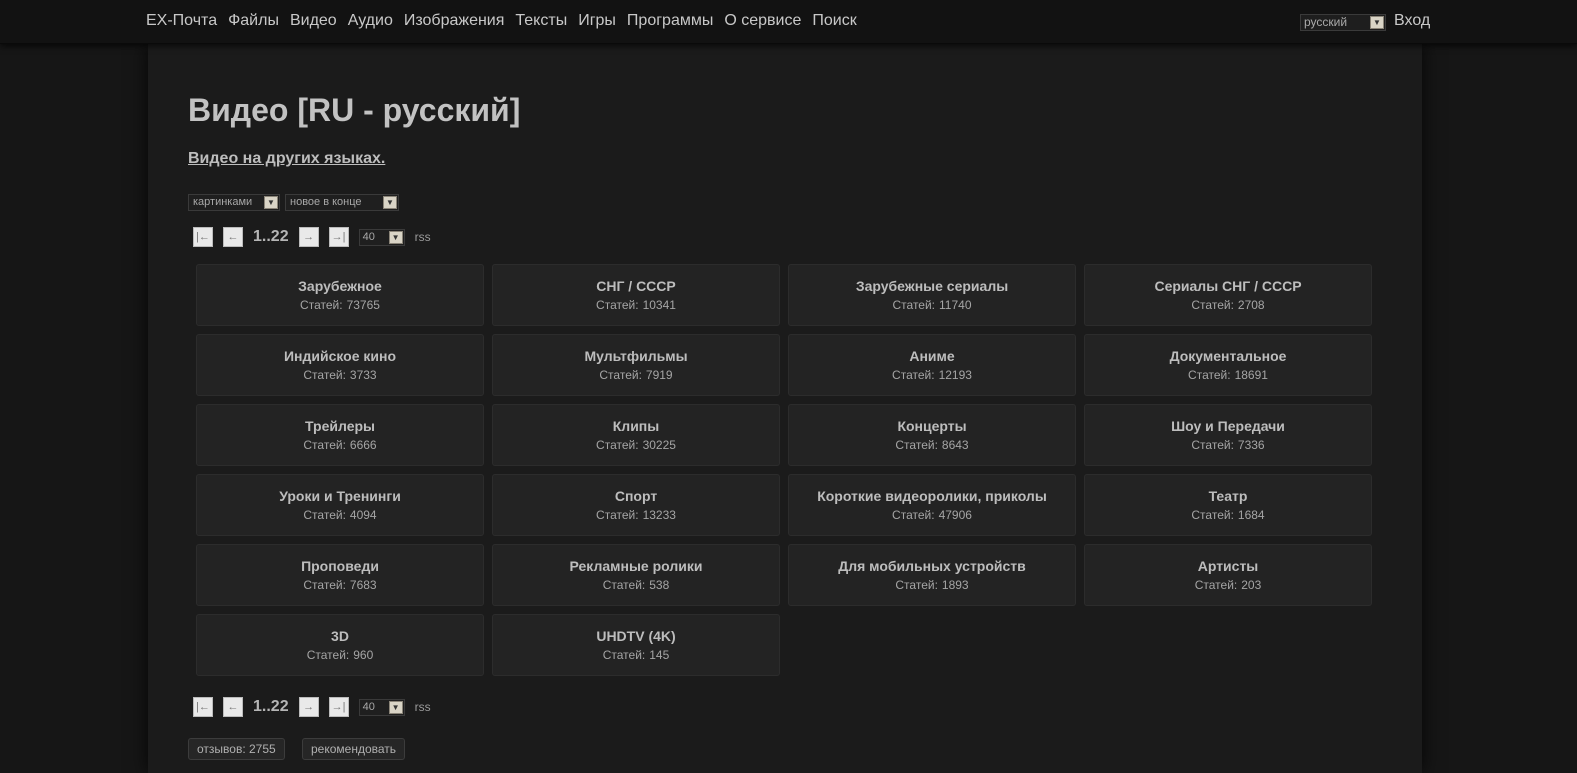  What do you see at coordinates (354, 110) in the screenshot?
I see `page-title: Видео [RU - русский]` at bounding box center [354, 110].